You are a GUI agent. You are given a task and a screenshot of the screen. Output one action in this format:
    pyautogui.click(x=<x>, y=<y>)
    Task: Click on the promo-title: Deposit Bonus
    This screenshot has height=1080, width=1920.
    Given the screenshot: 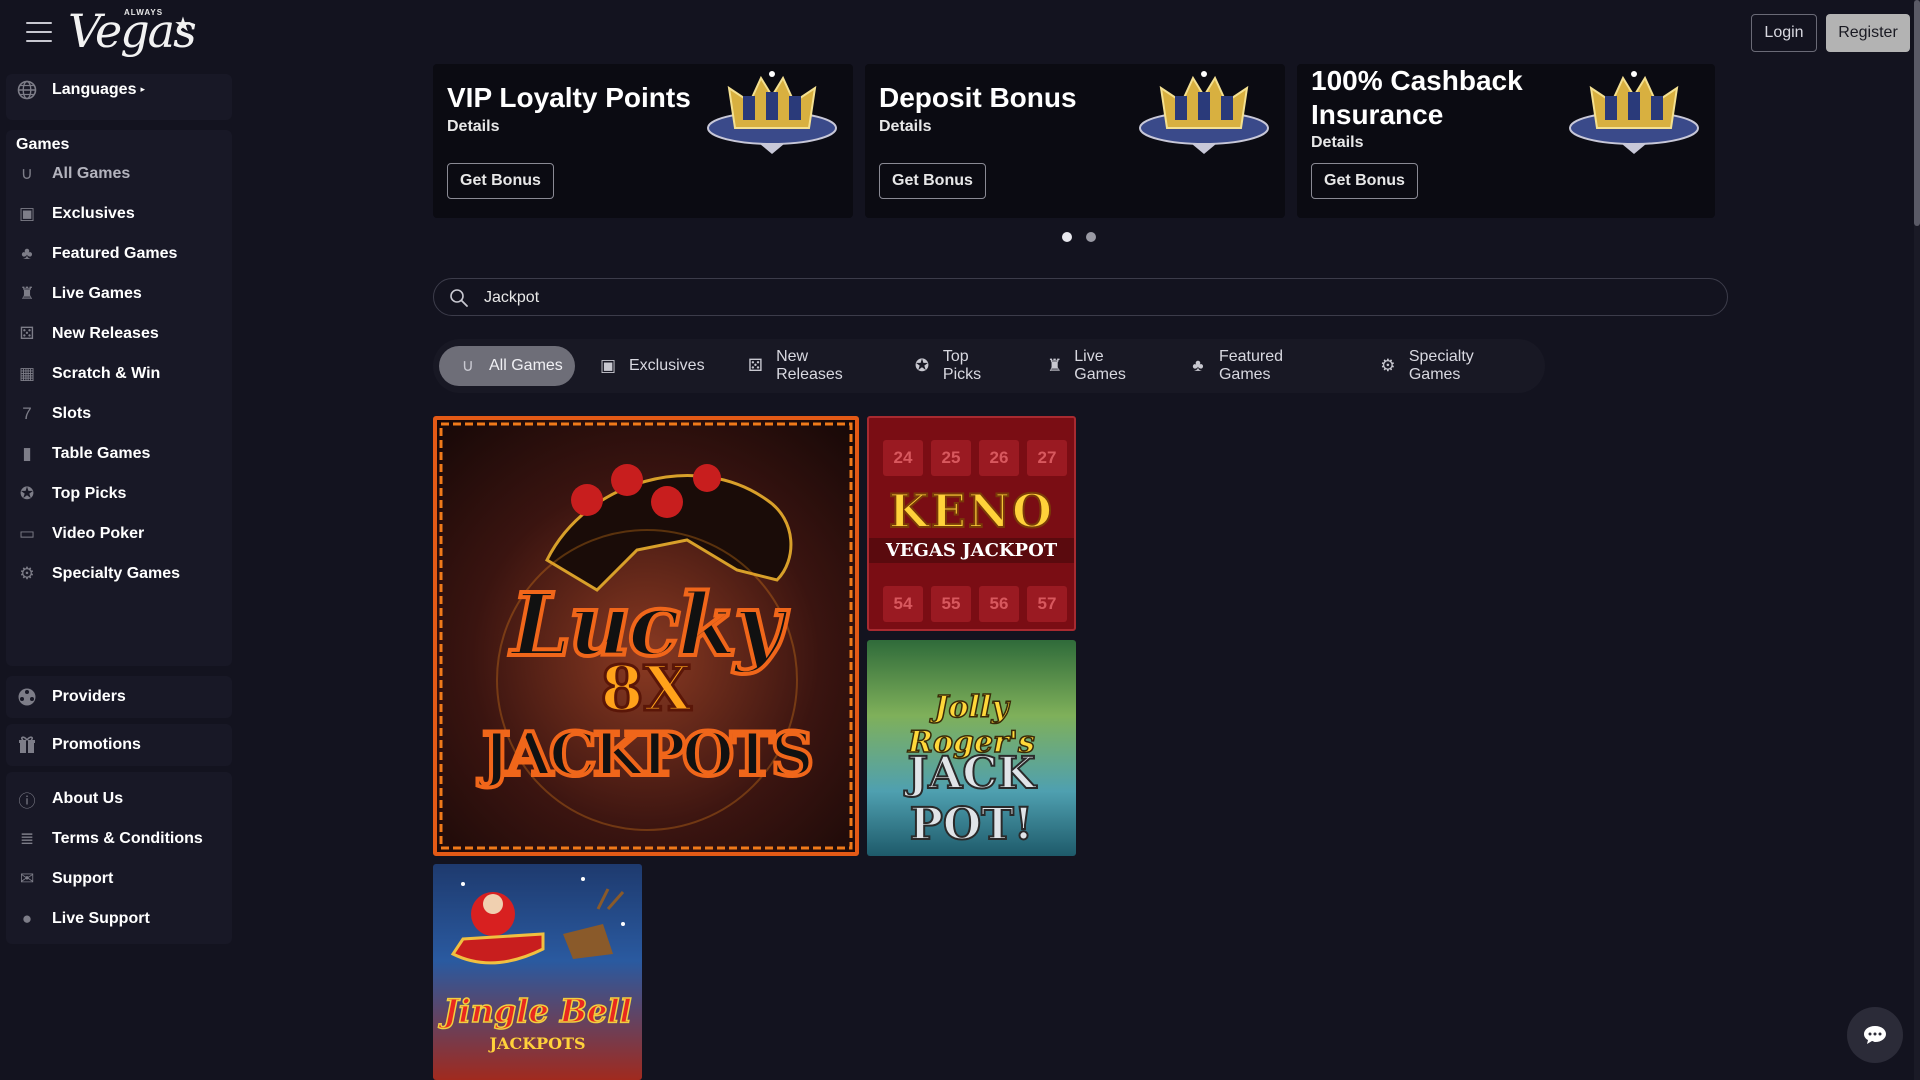 What is the action you would take?
    pyautogui.click(x=978, y=97)
    